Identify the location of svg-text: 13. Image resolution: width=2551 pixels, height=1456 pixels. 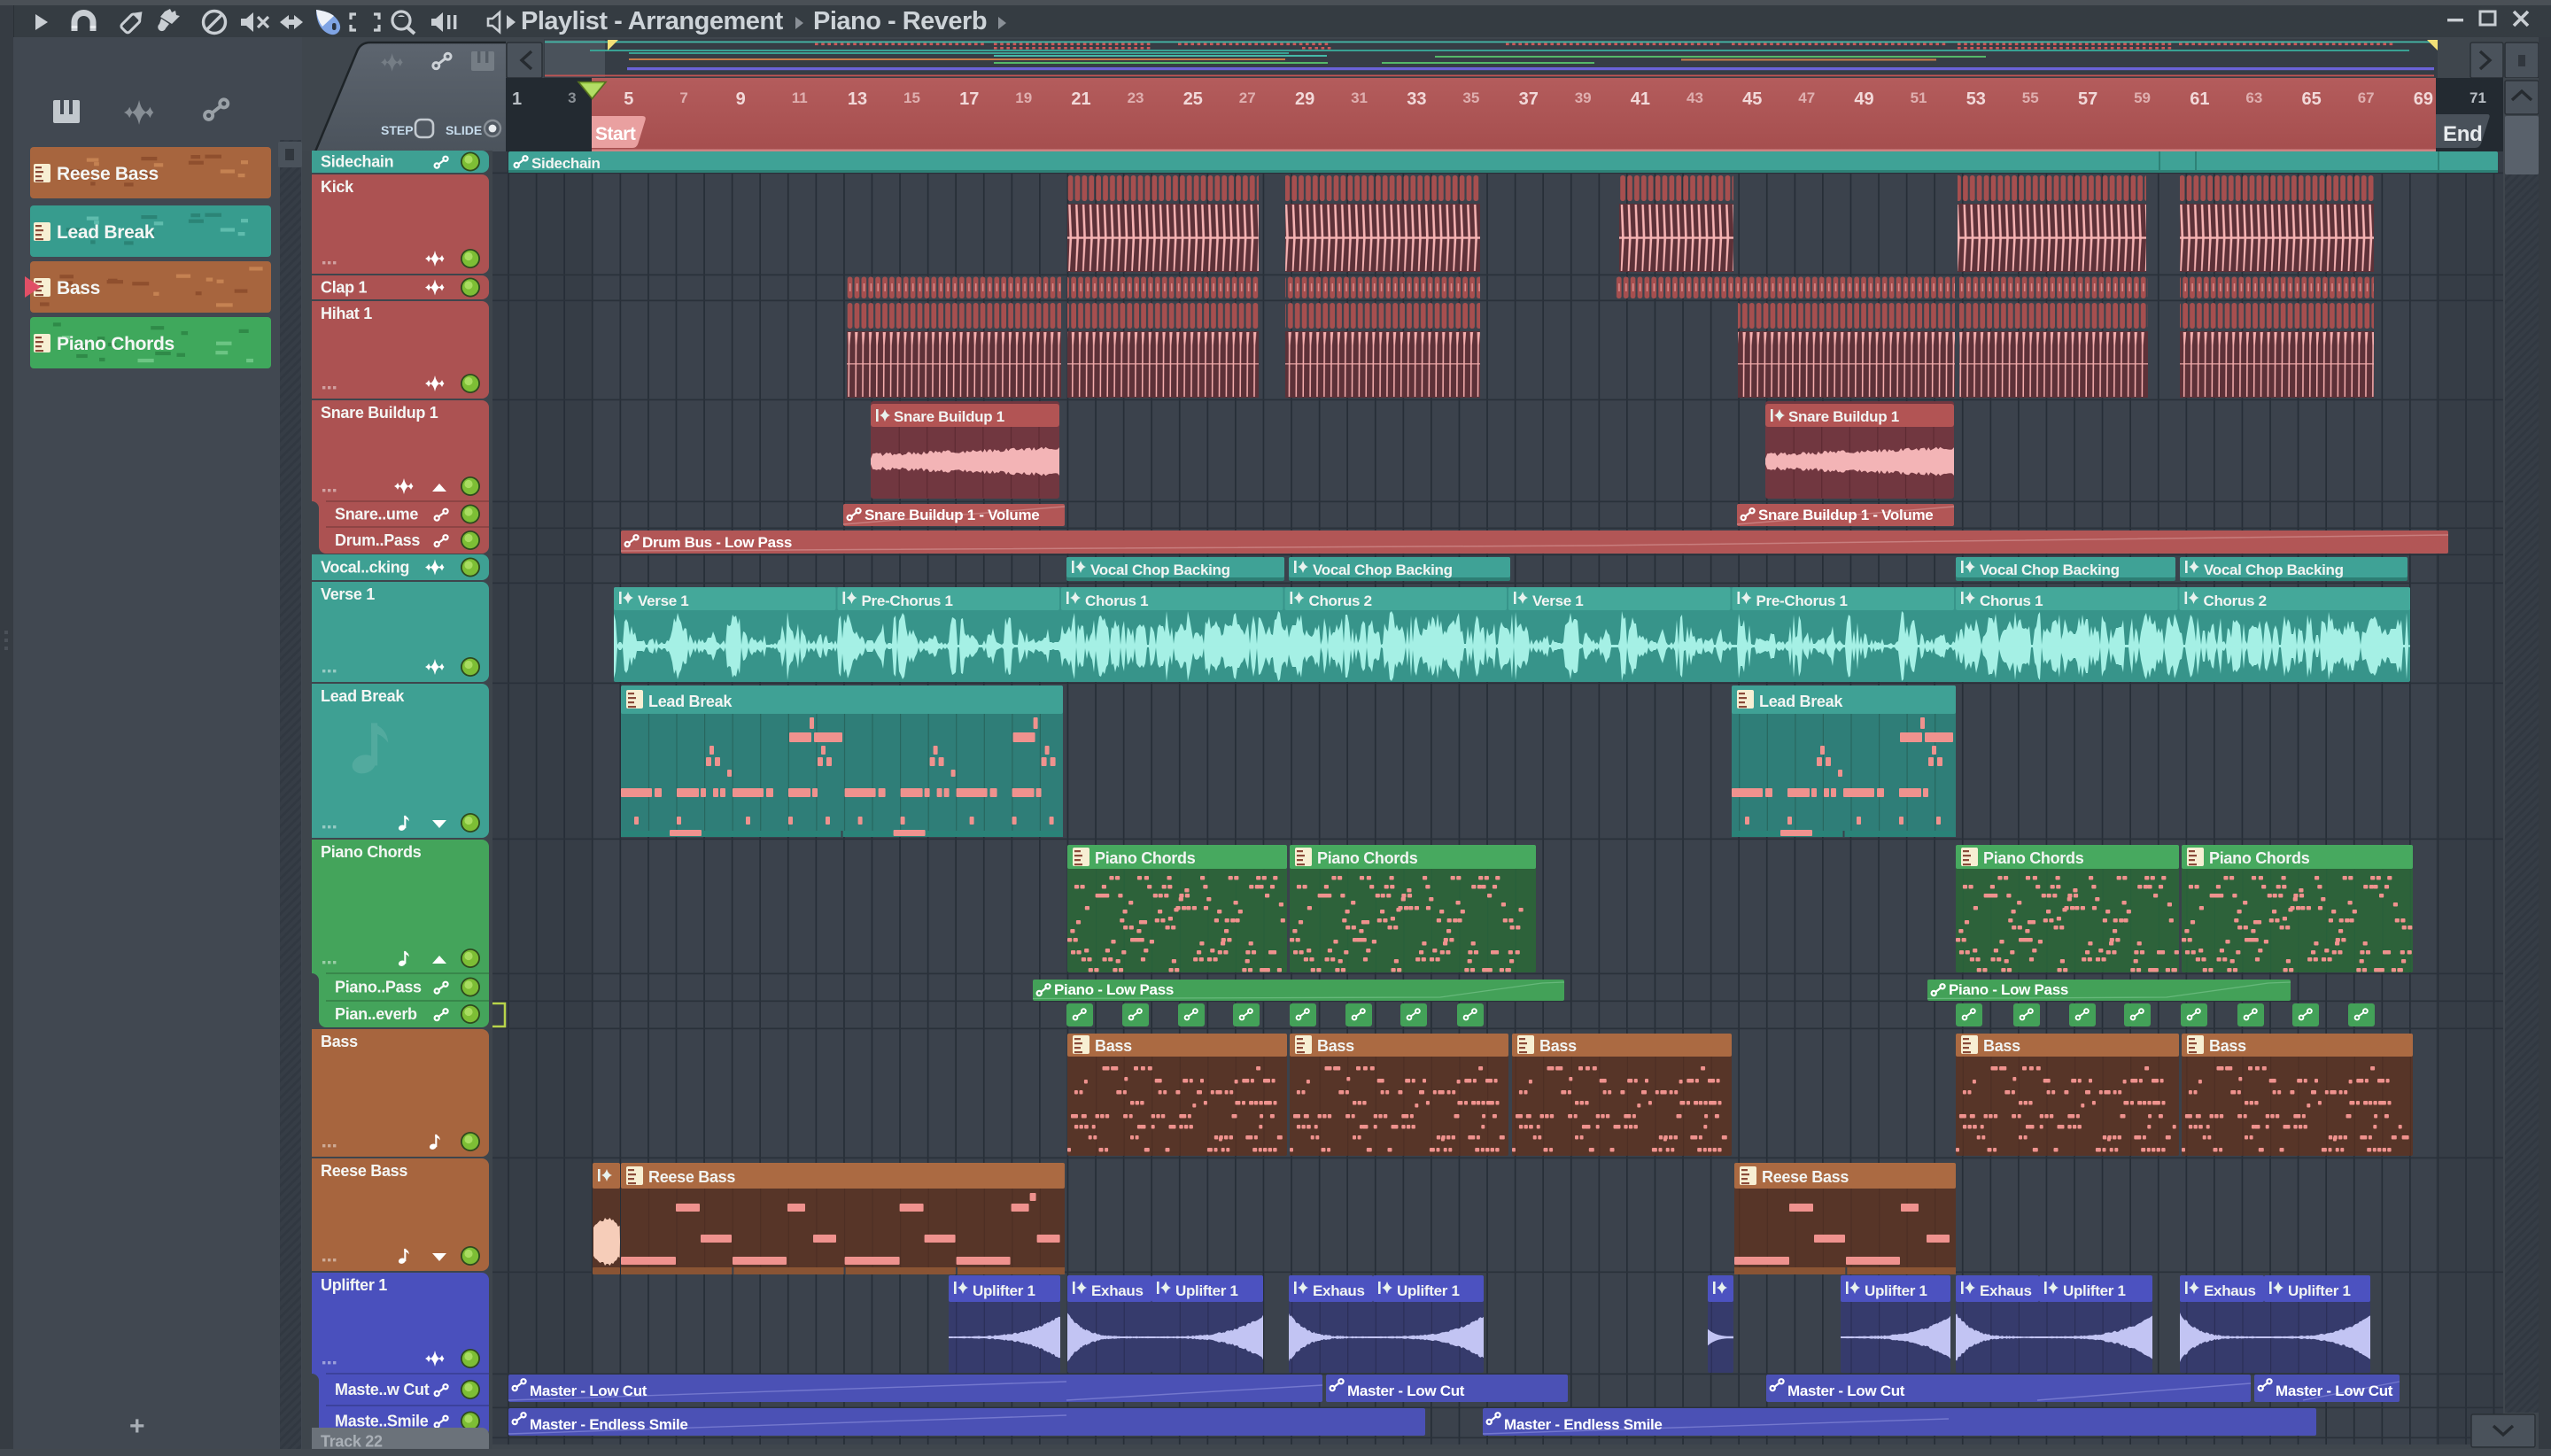
(857, 99).